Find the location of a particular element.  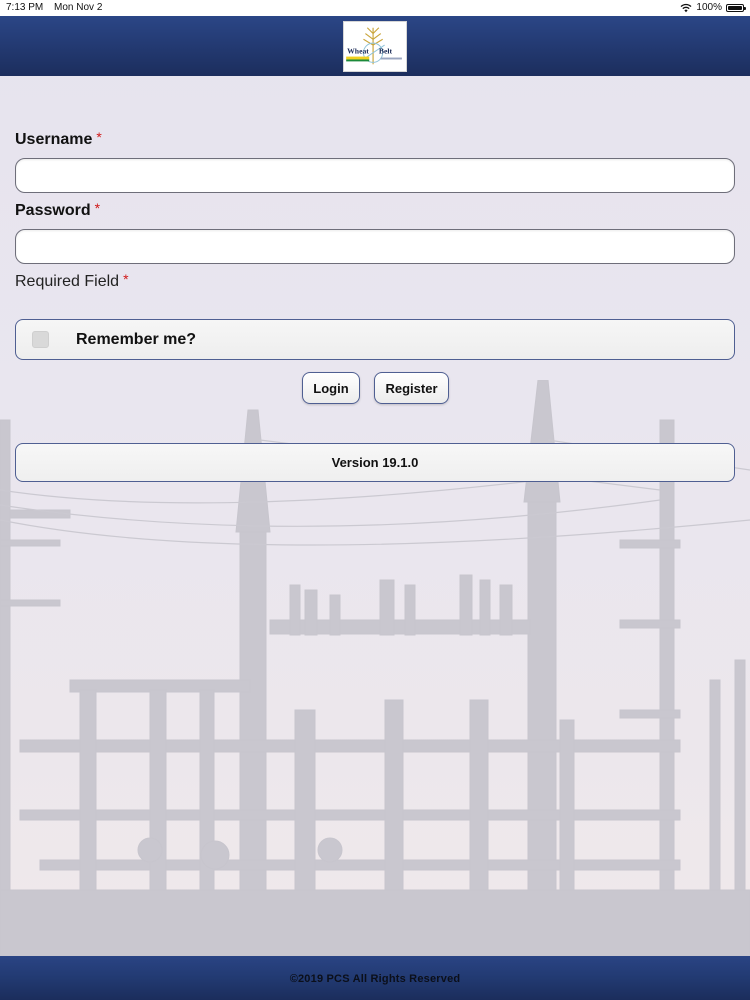

username-label-text: Username is located at coordinates (54, 139).